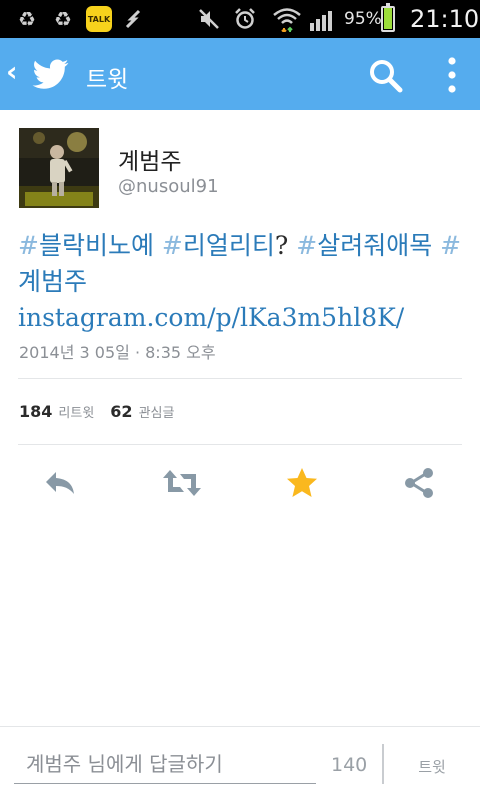  I want to click on user-handle: @nusoul91, so click(168, 186).